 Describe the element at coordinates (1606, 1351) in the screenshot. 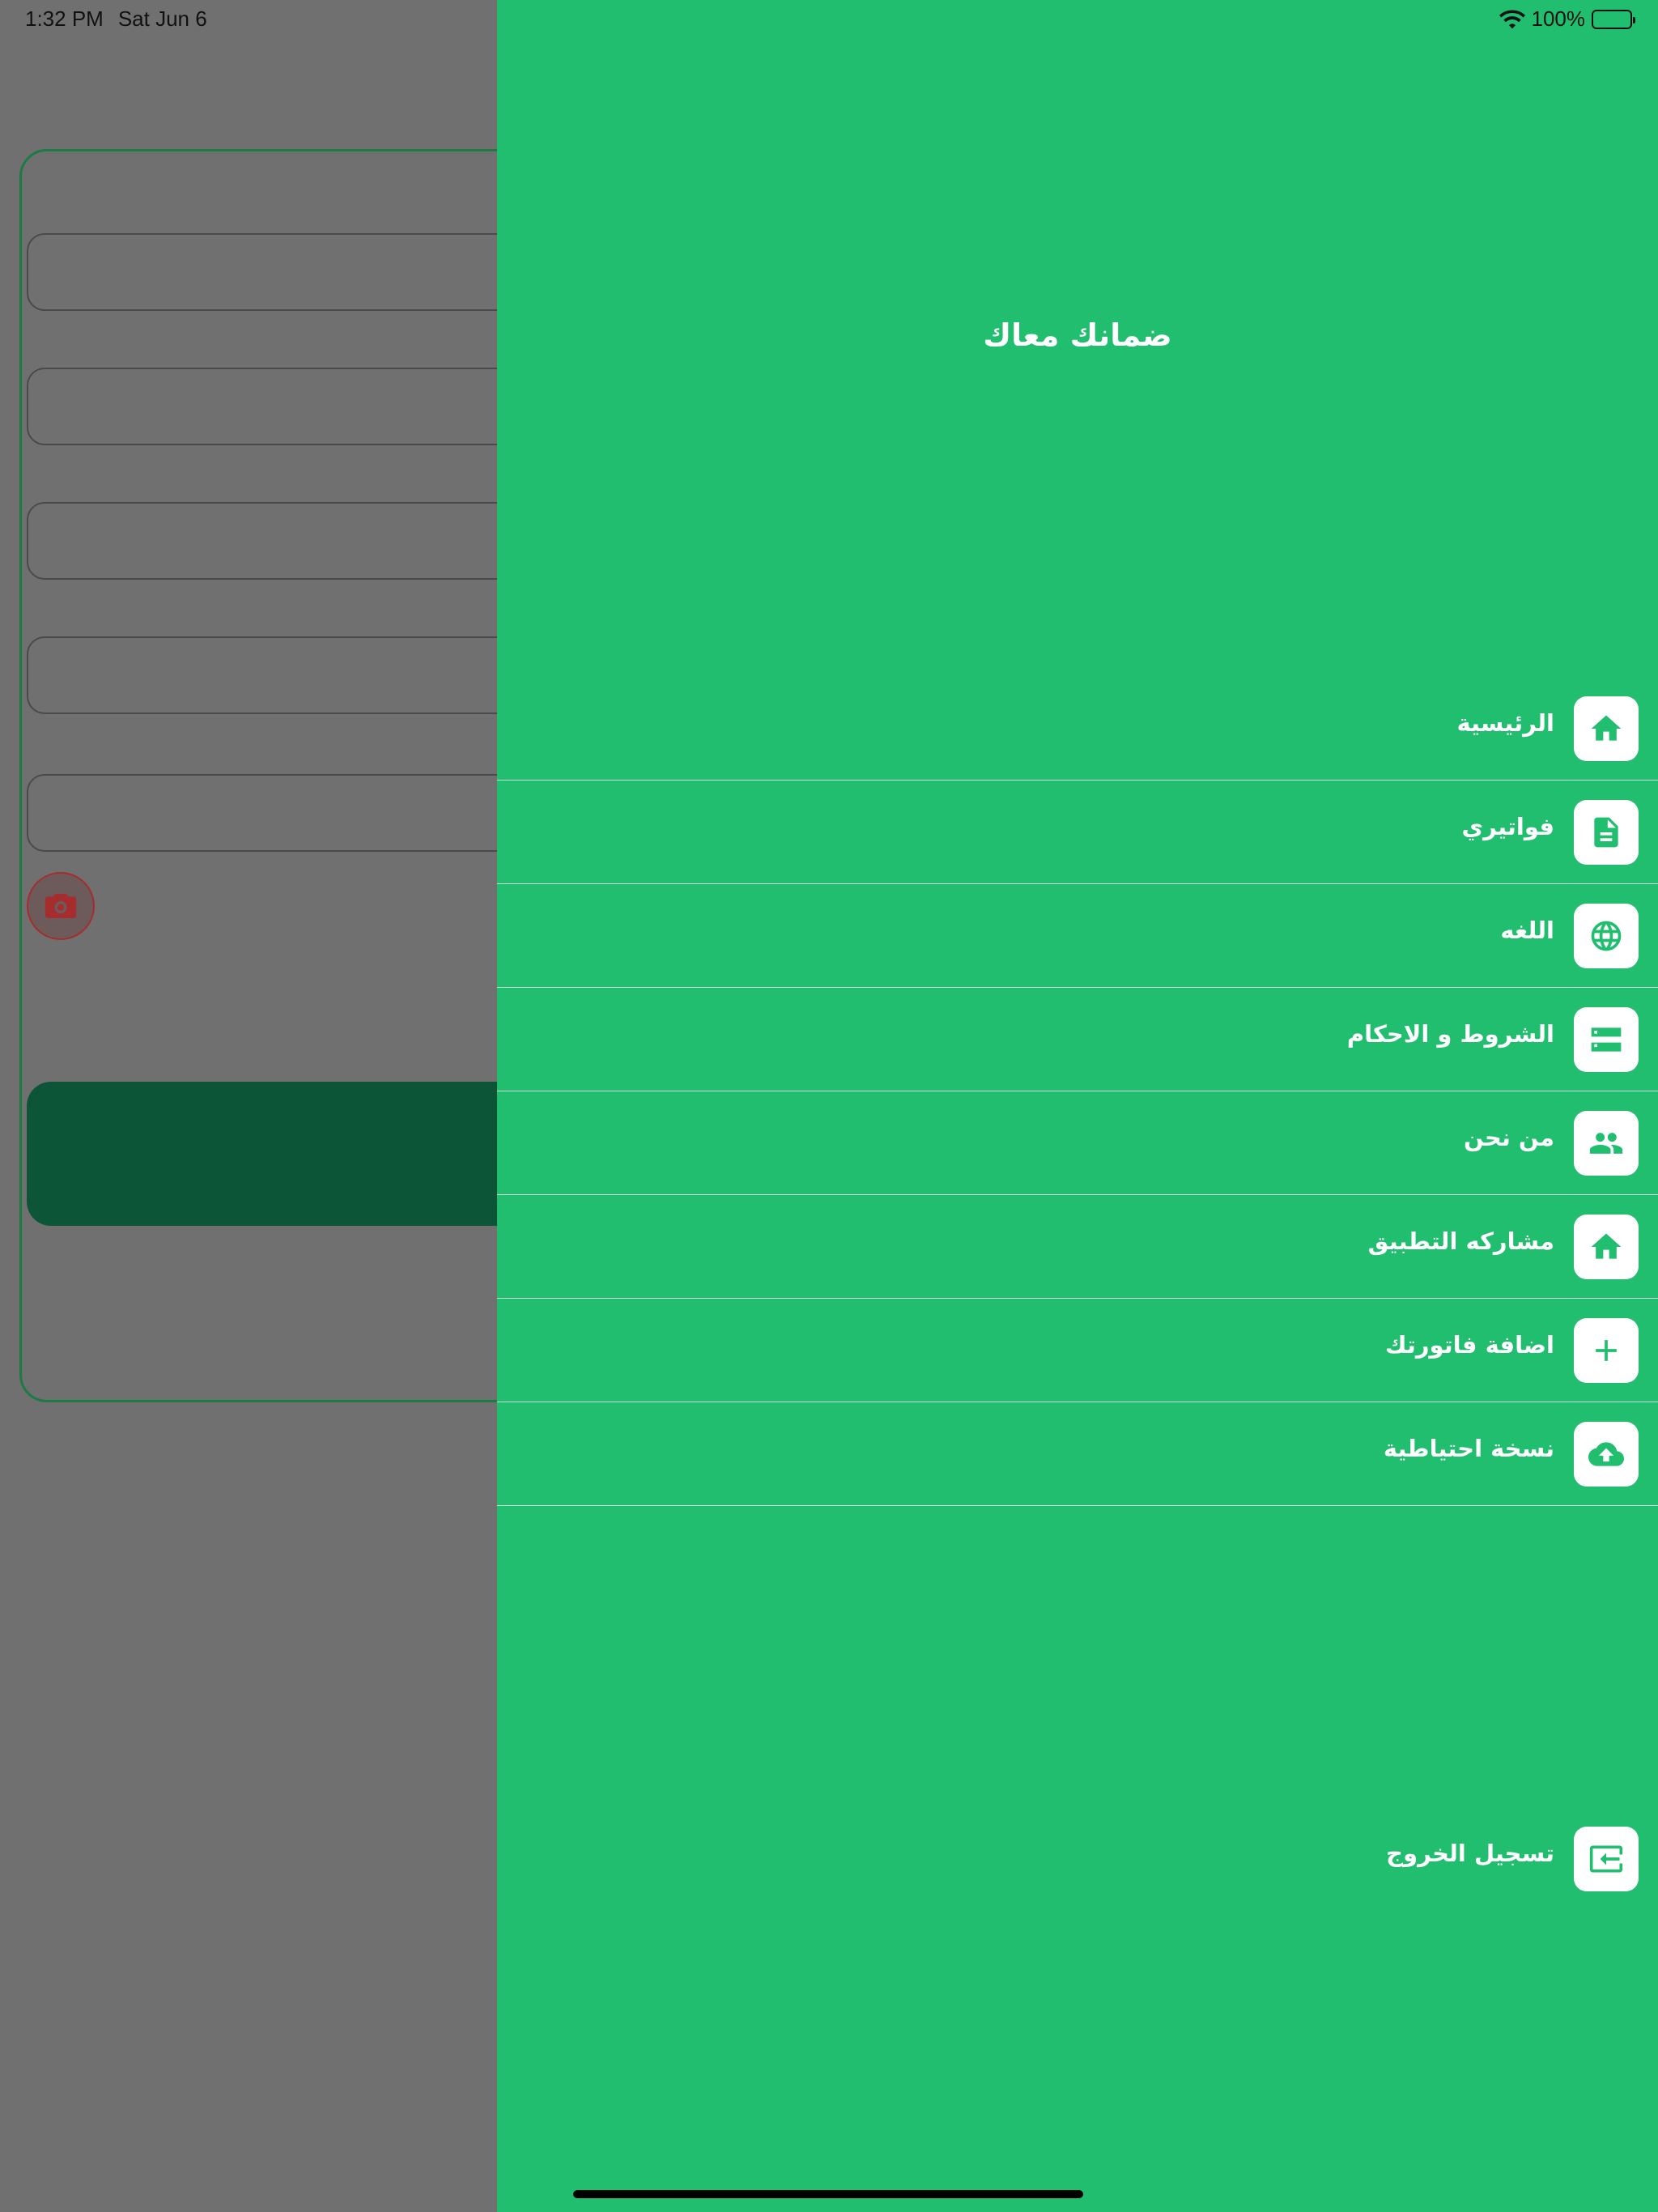

I see `plus-icon` at that location.